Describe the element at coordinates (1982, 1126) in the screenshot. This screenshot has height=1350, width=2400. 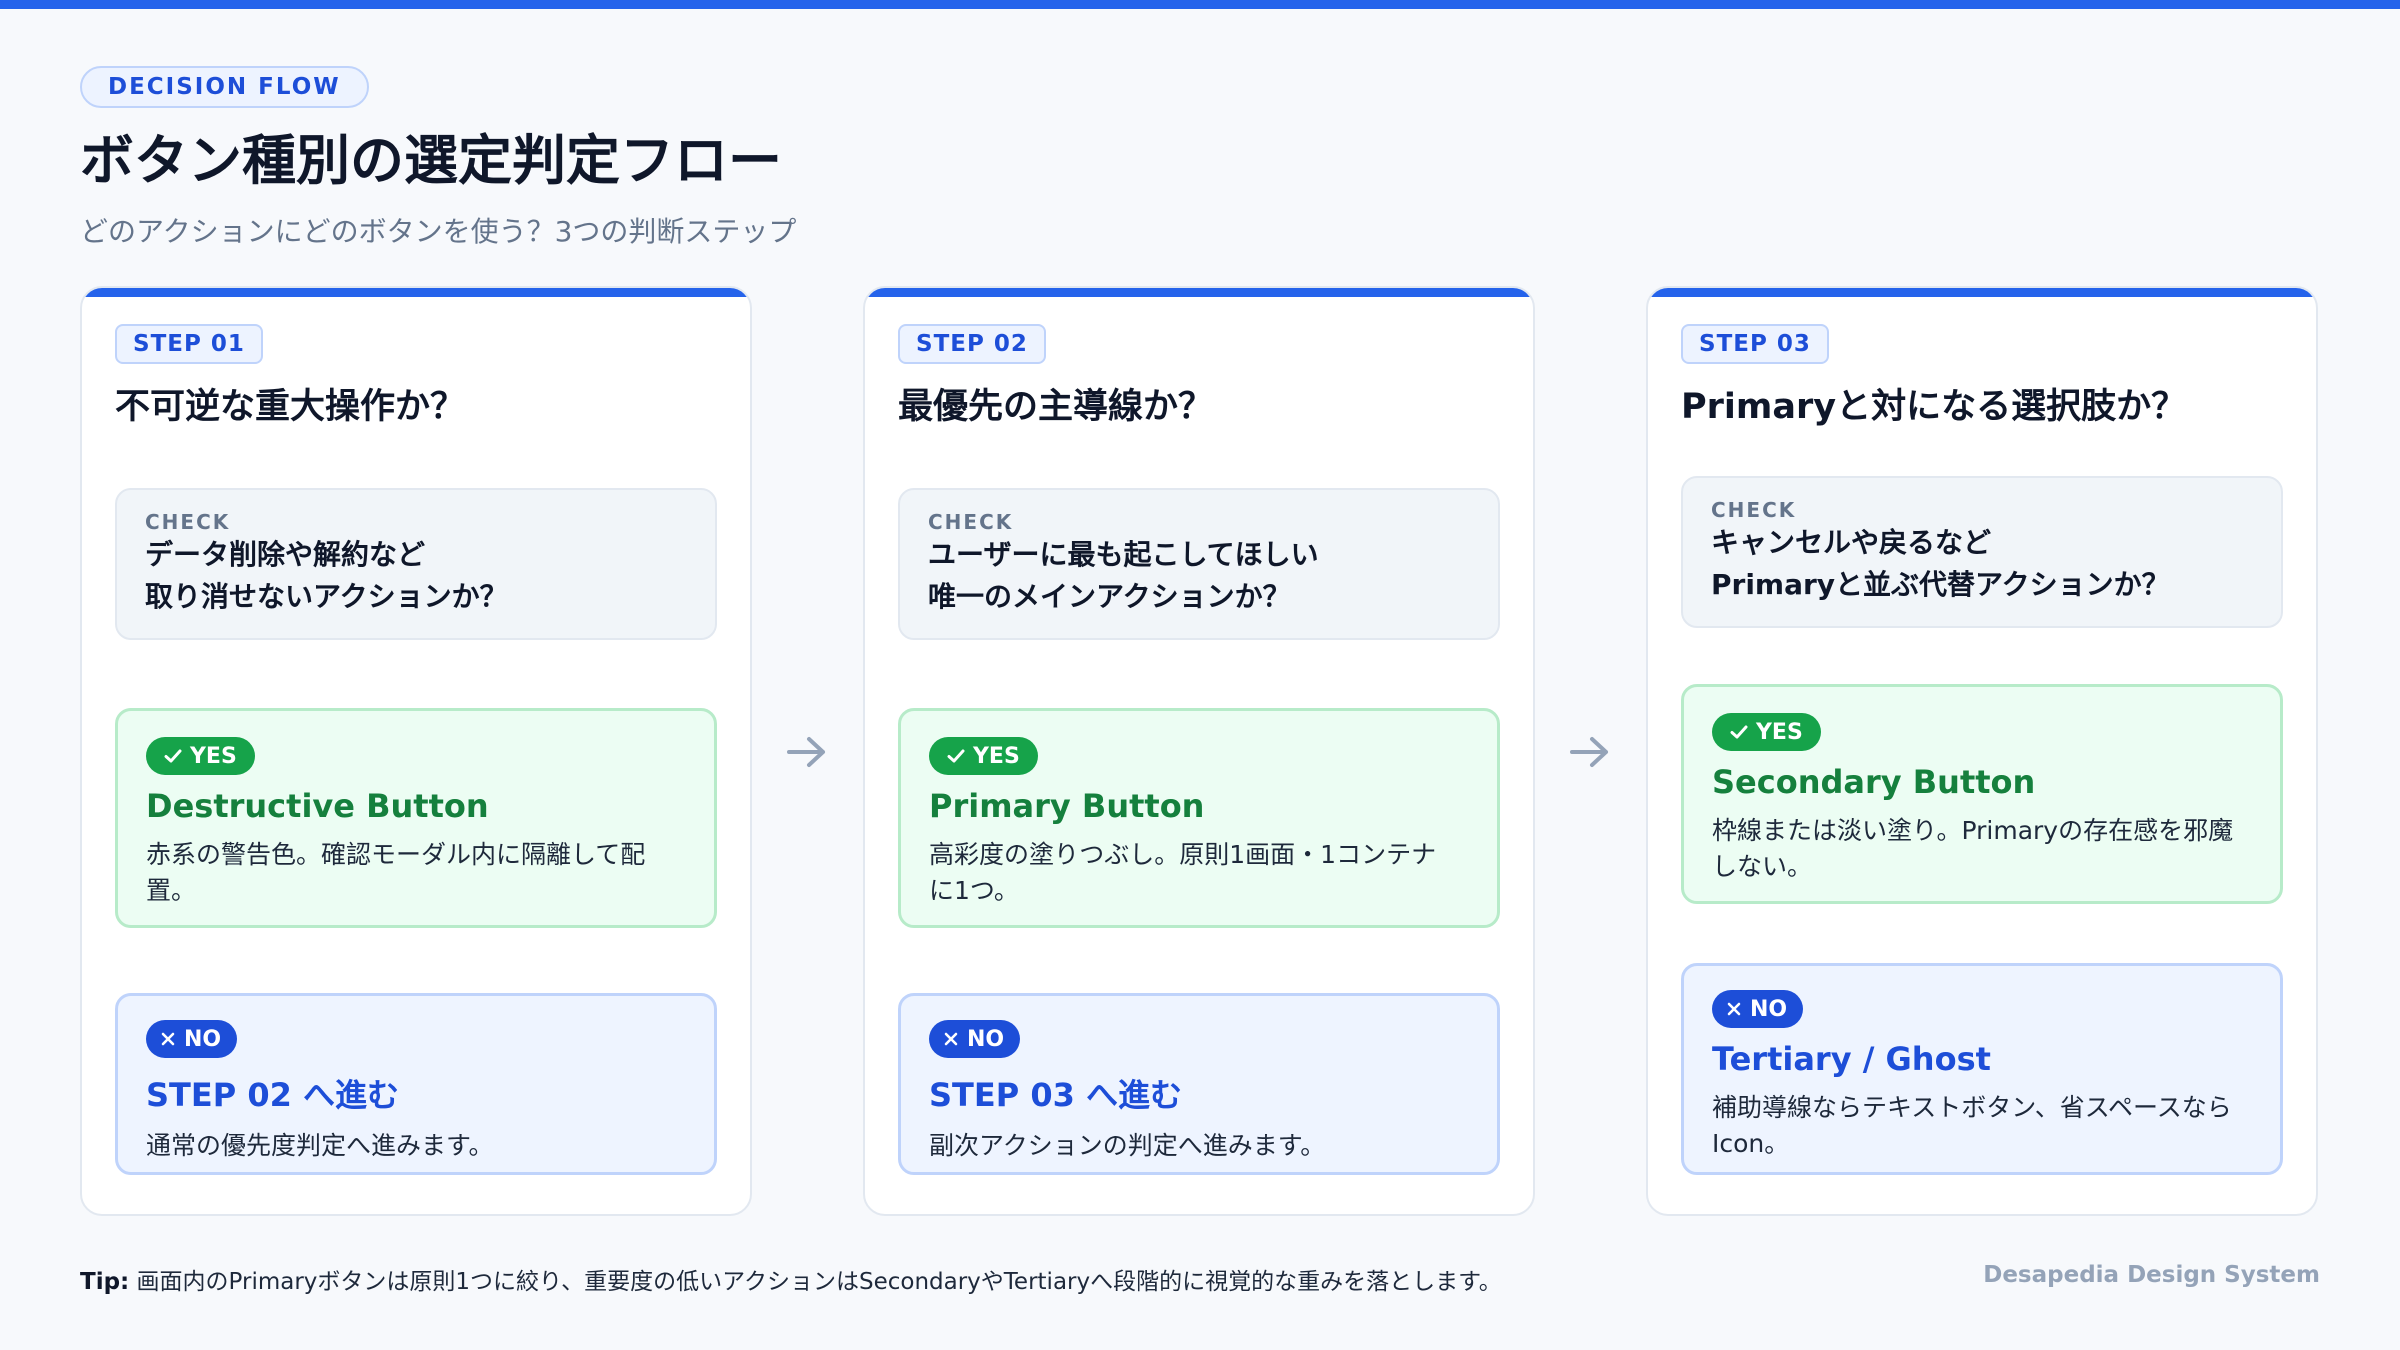
I see `no-description: 補助導線ならテキストボタン、省スペースなら Icon。` at that location.